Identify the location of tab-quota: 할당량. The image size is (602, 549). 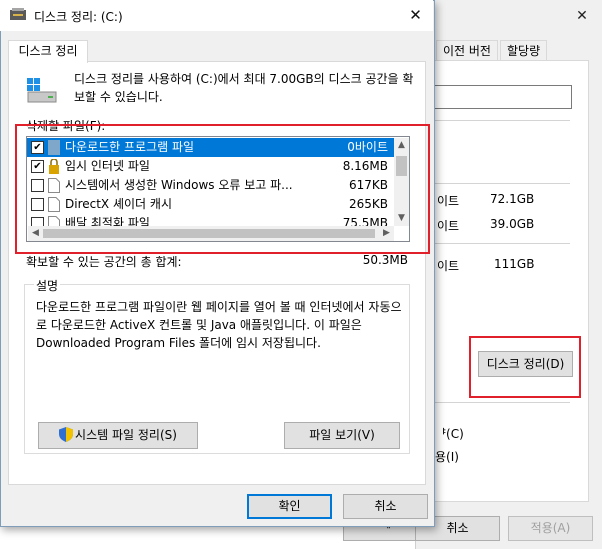
(524, 50).